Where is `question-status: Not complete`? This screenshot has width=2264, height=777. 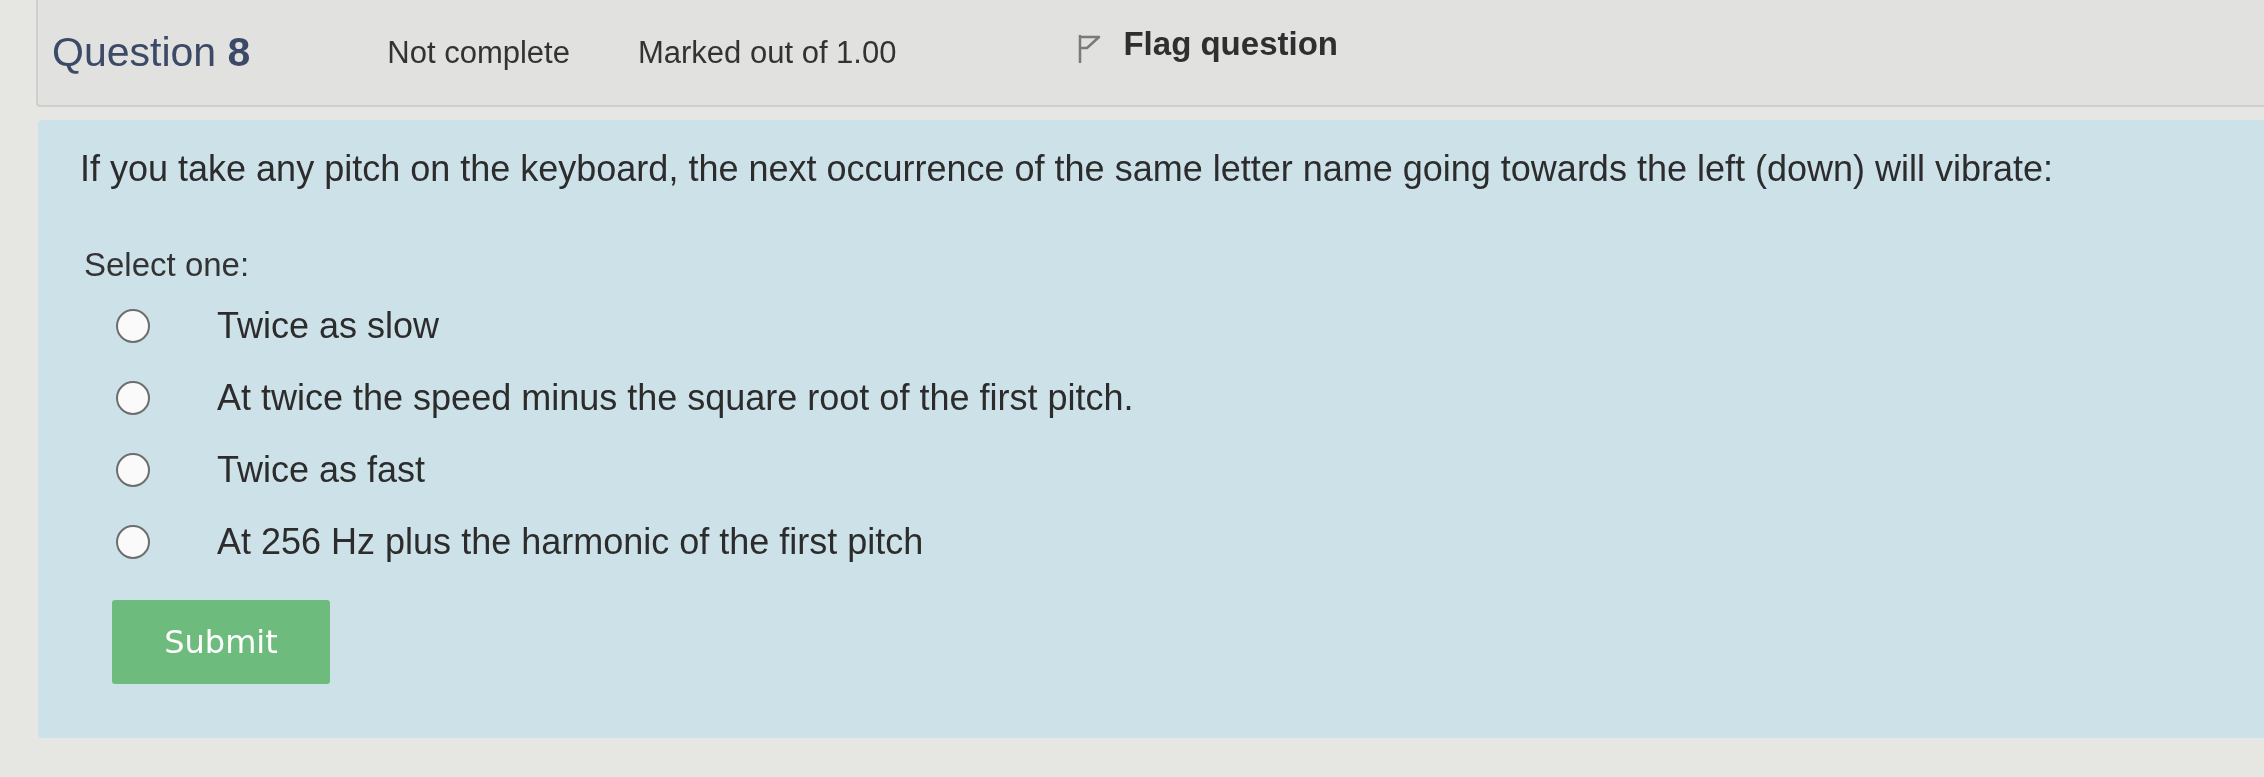 question-status: Not complete is located at coordinates (478, 52).